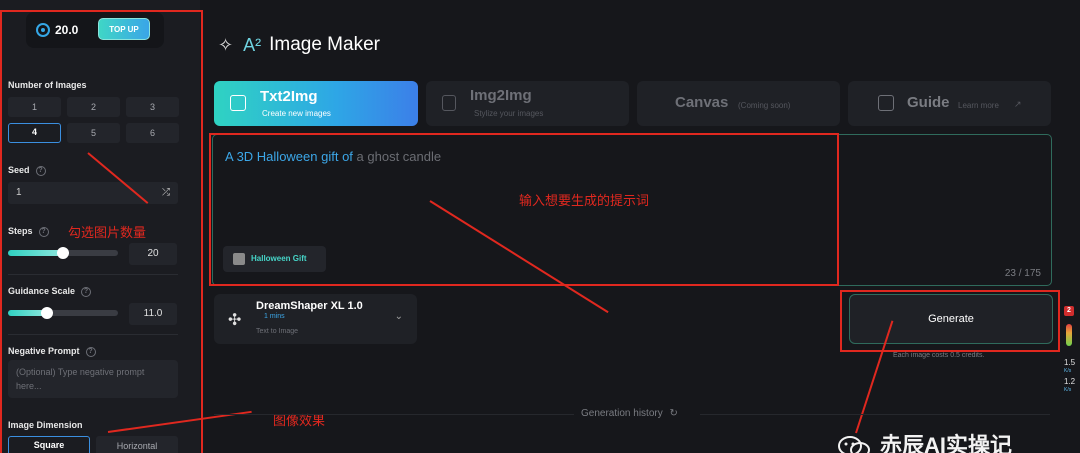 The height and width of the screenshot is (453, 1080). Describe the element at coordinates (764, 105) in the screenshot. I see `tab-subtitle: (Coming soon)` at that location.